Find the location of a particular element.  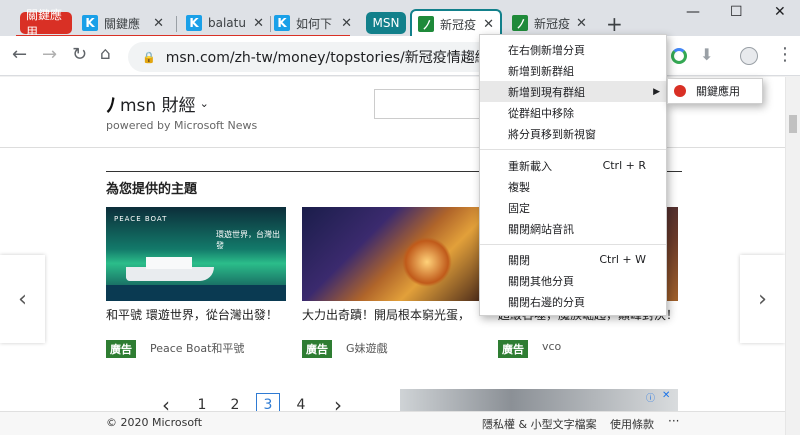

banner-brand: PEACE BOAT is located at coordinates (141, 219).